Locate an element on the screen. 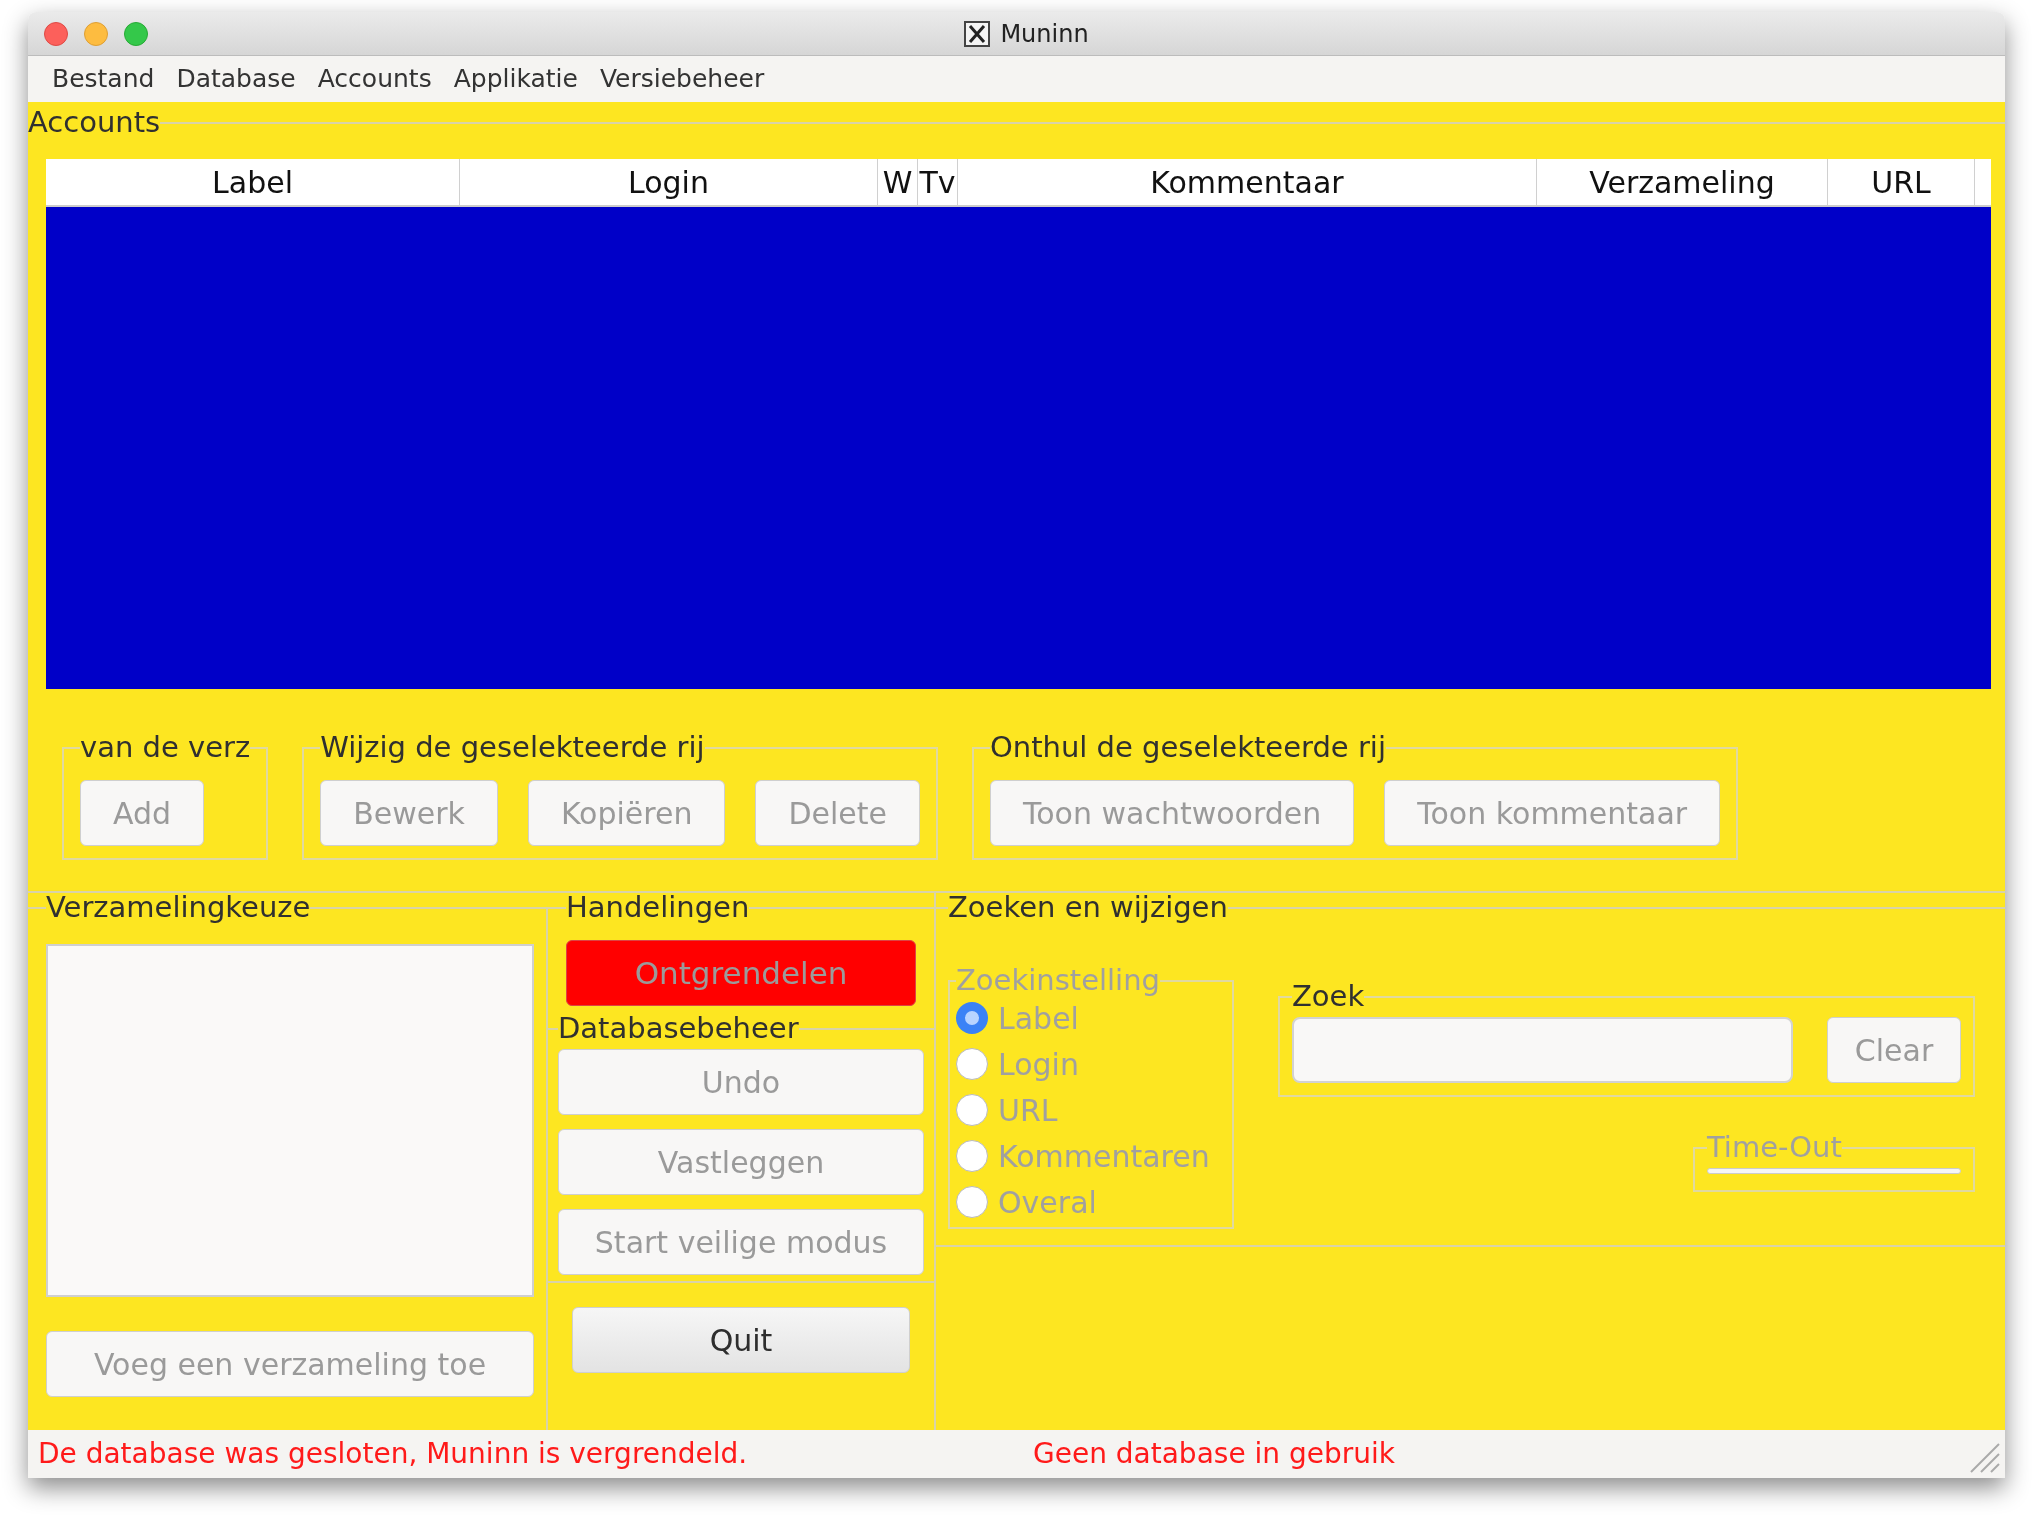 The width and height of the screenshot is (2032, 1522). quit-button: Quit is located at coordinates (741, 1340).